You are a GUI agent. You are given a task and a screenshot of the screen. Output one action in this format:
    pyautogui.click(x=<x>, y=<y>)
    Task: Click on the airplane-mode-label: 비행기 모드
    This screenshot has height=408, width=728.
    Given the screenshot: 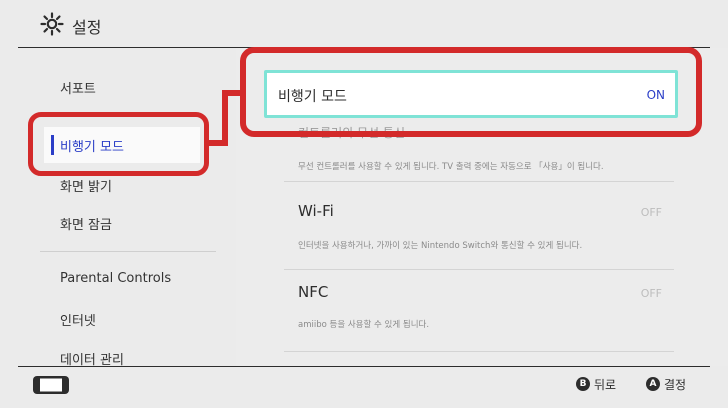 What is the action you would take?
    pyautogui.click(x=312, y=97)
    